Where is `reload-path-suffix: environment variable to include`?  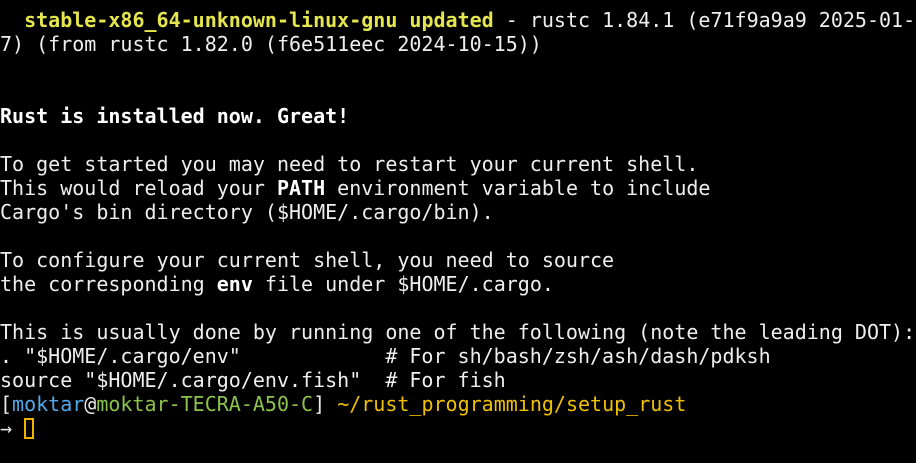 reload-path-suffix: environment variable to include is located at coordinates (518, 188).